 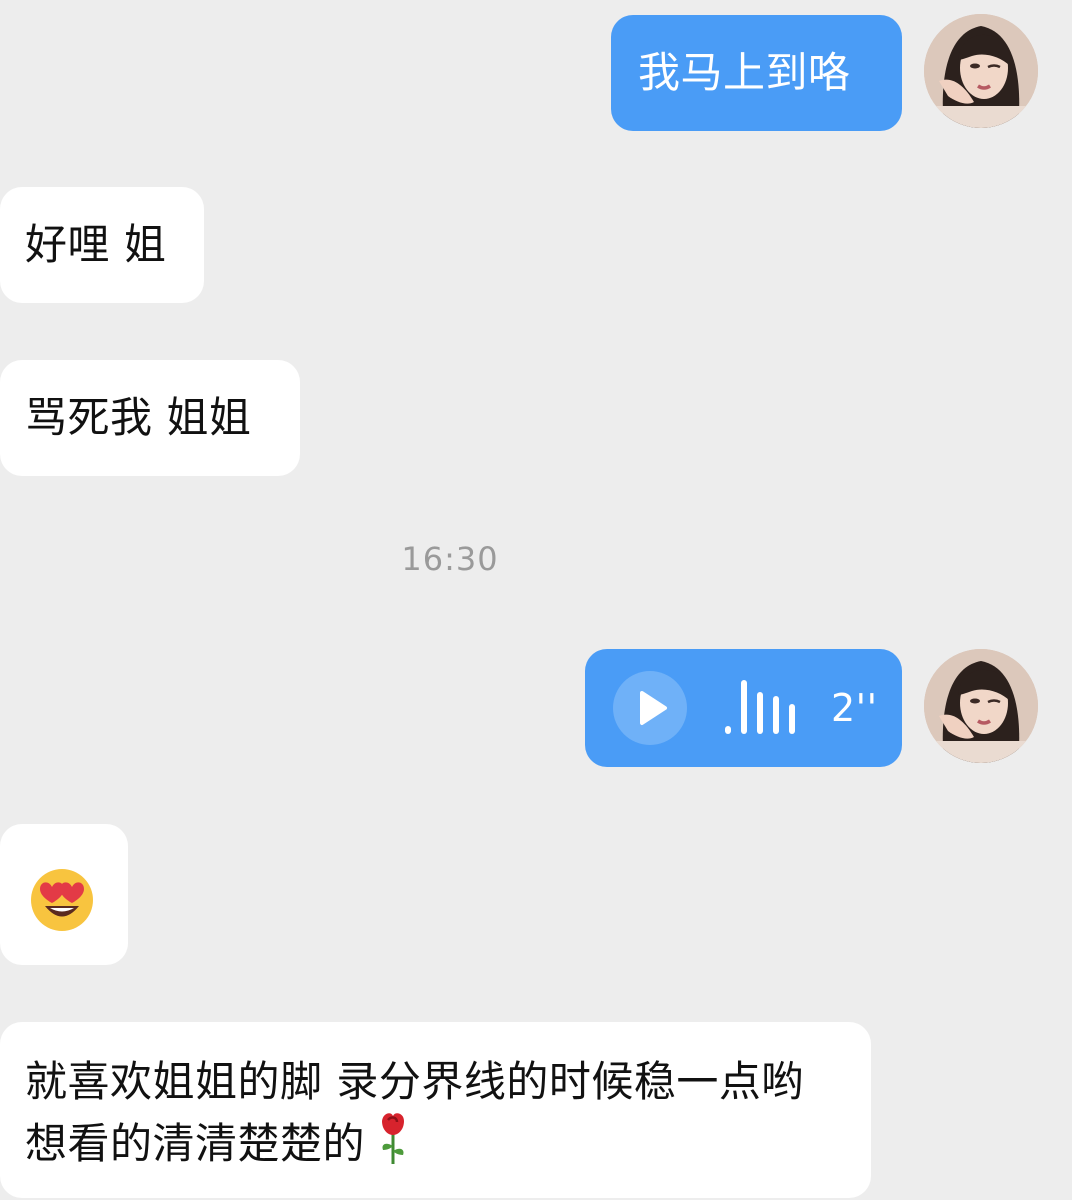 I want to click on message-timestamp: 16:30, so click(x=450, y=559).